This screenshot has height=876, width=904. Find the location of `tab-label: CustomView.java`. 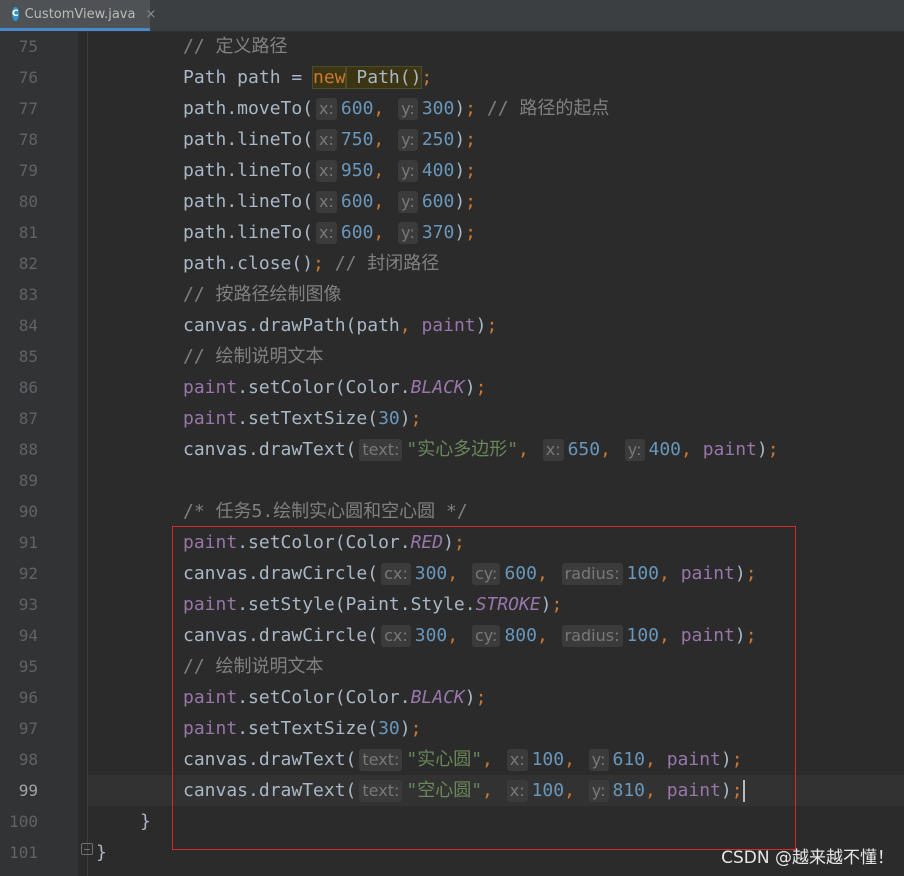

tab-label: CustomView.java is located at coordinates (80, 14).